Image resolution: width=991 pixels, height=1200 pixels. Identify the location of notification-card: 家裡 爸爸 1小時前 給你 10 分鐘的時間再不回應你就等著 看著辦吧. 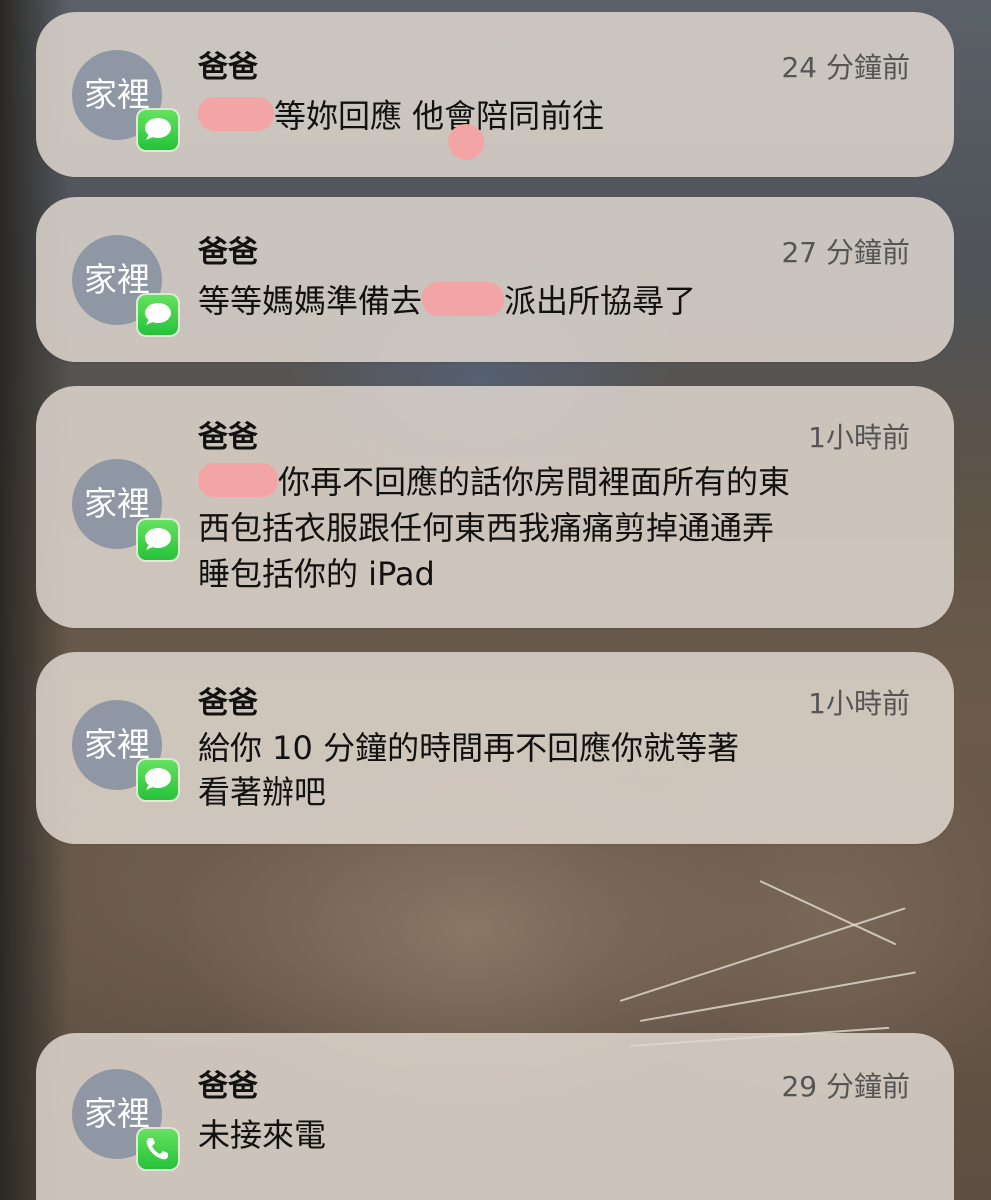
(495, 748).